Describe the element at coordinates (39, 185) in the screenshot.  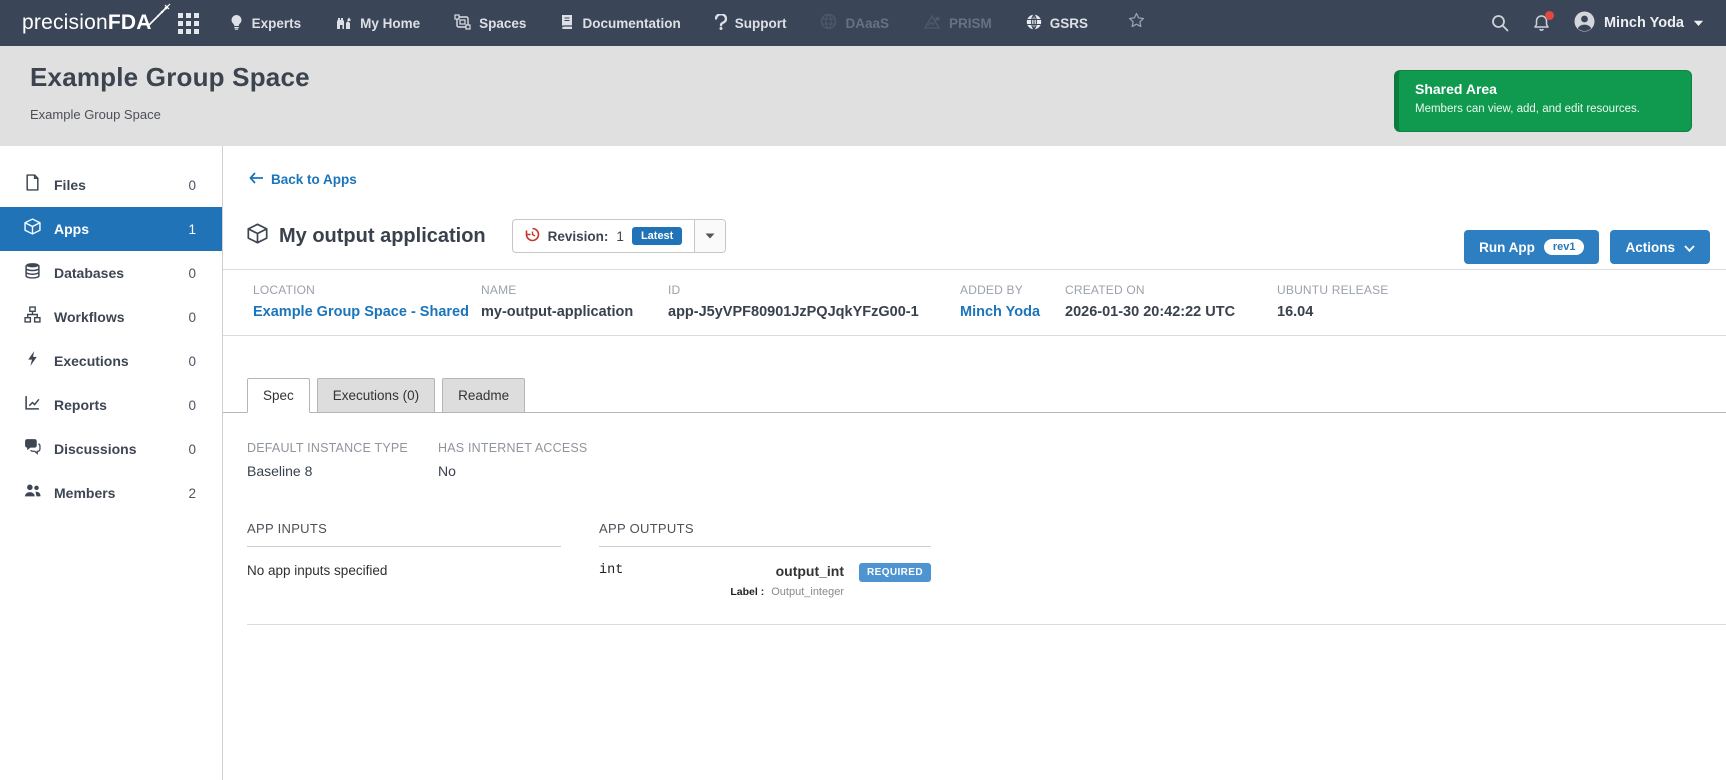
I see `file-icon` at that location.